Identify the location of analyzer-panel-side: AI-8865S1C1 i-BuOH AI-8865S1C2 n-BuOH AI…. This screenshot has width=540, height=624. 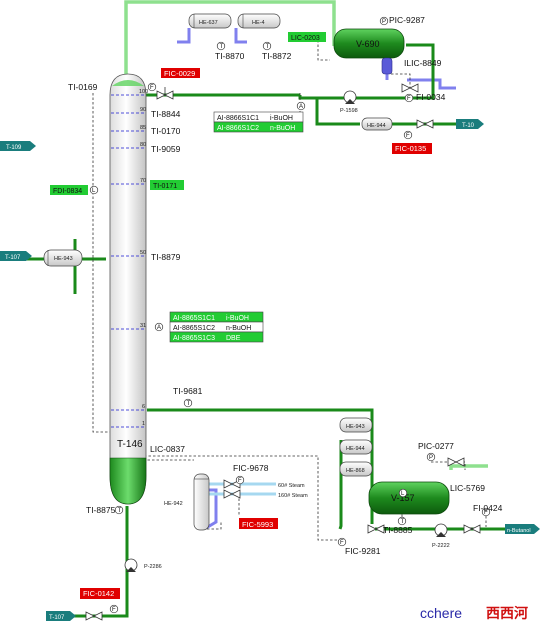
(216, 327).